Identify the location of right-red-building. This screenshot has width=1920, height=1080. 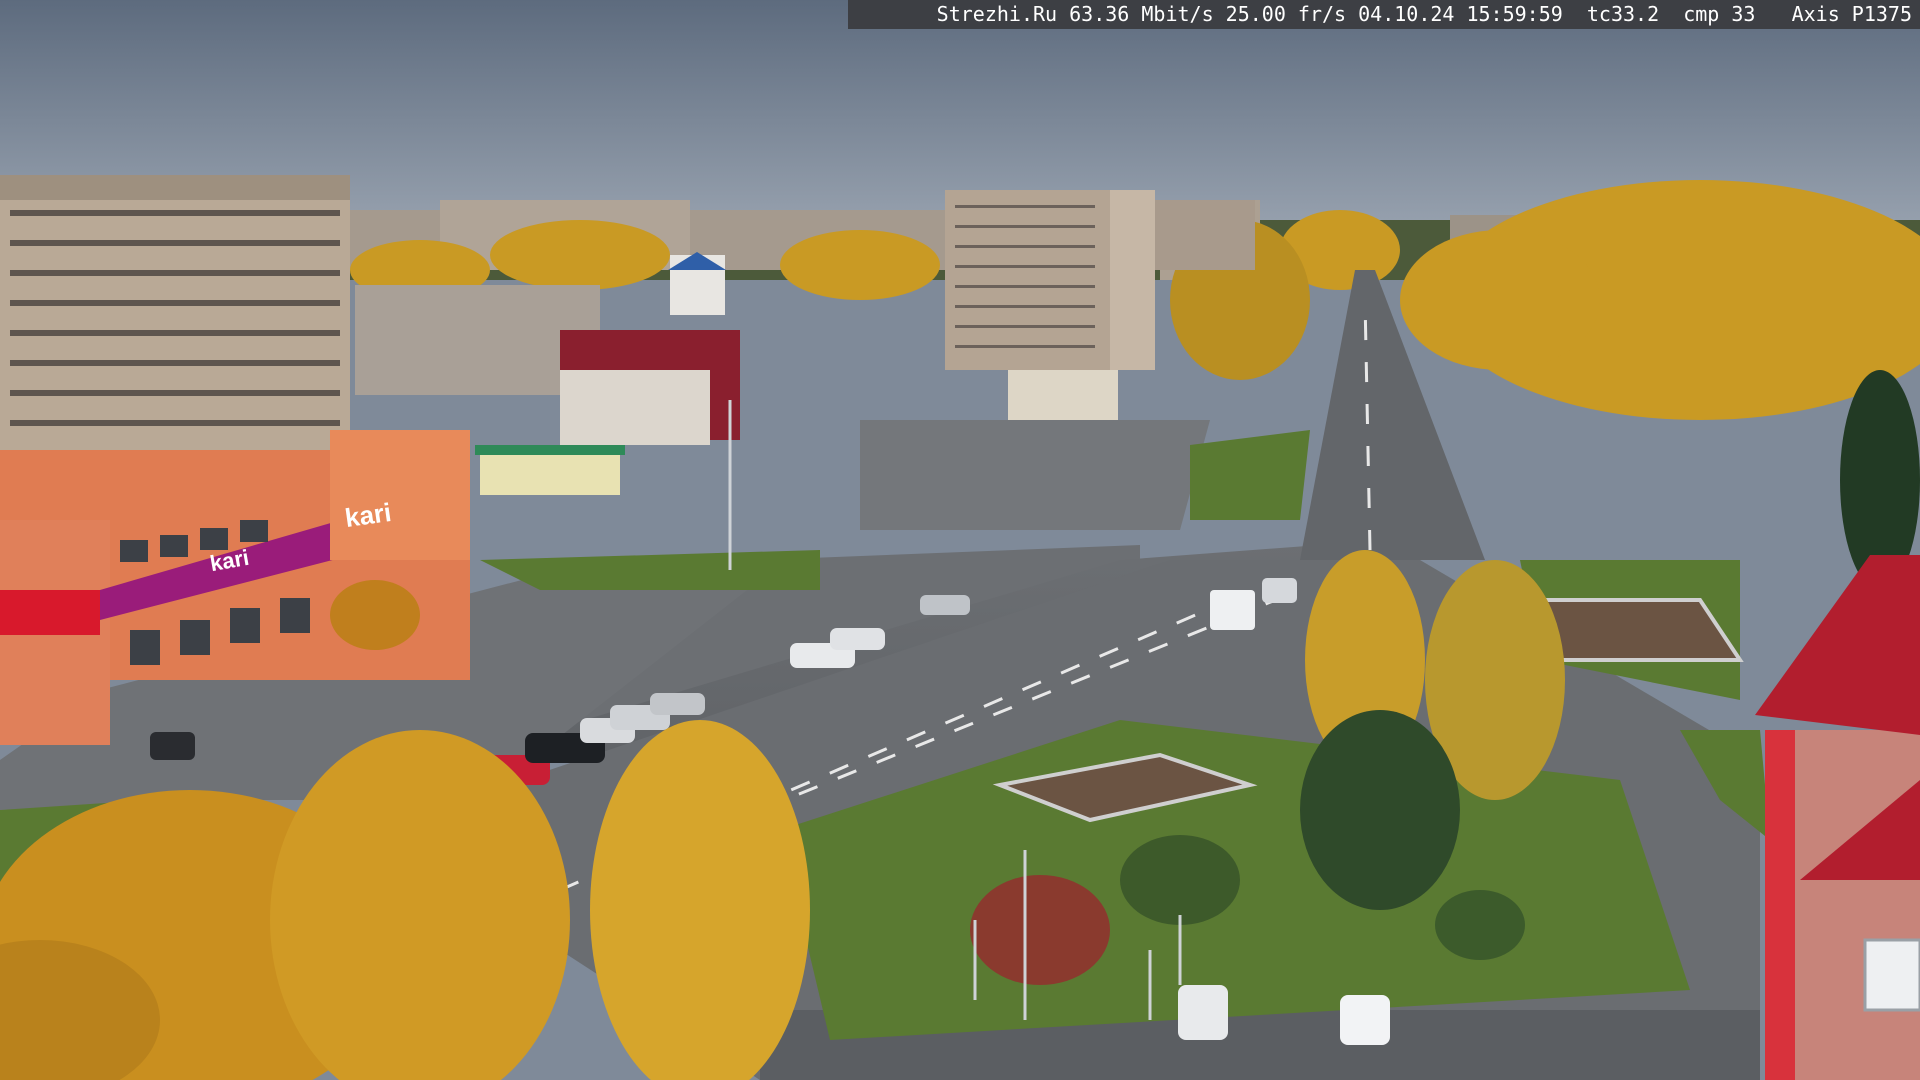
(1837, 817).